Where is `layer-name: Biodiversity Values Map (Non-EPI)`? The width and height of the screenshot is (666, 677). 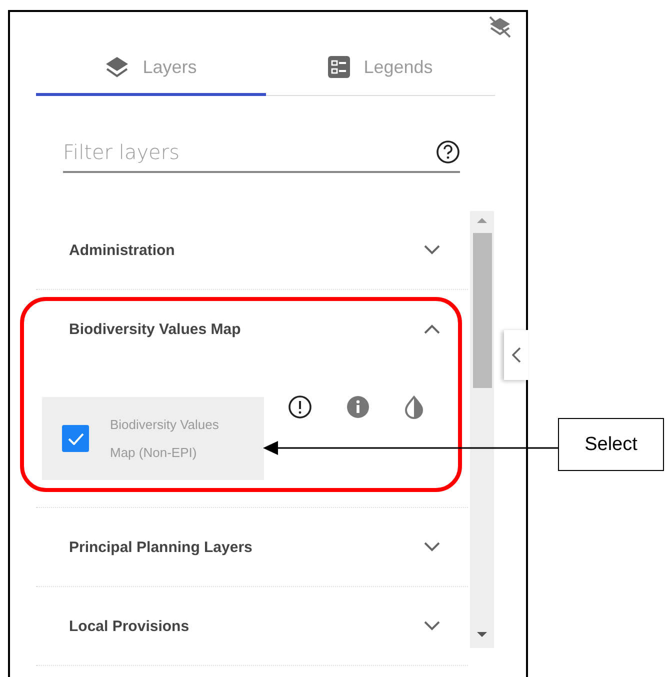
layer-name: Biodiversity Values Map (Non-EPI) is located at coordinates (165, 439).